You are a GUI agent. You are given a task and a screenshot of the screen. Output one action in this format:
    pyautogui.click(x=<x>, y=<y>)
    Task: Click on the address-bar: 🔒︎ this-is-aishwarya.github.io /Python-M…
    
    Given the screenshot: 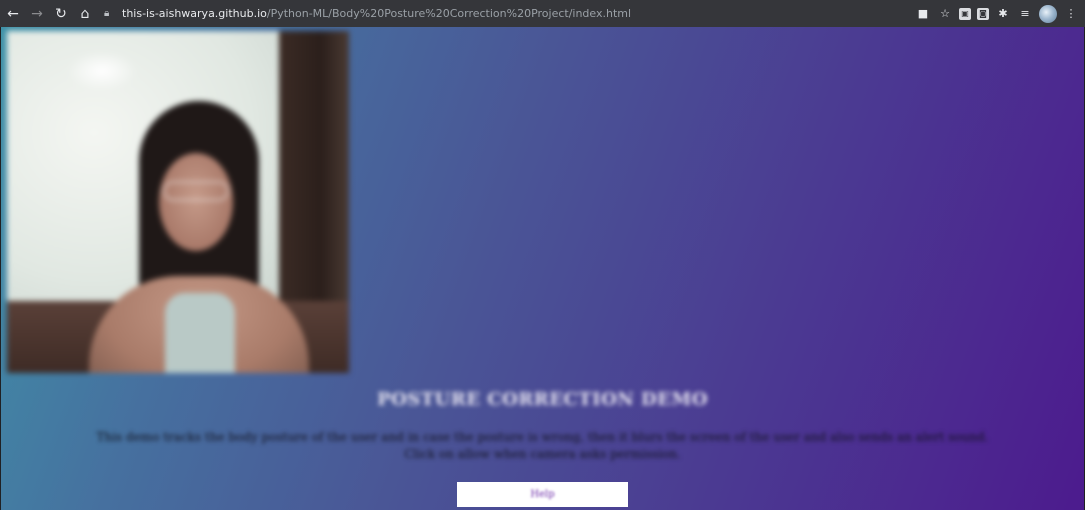 What is the action you would take?
    pyautogui.click(x=509, y=14)
    